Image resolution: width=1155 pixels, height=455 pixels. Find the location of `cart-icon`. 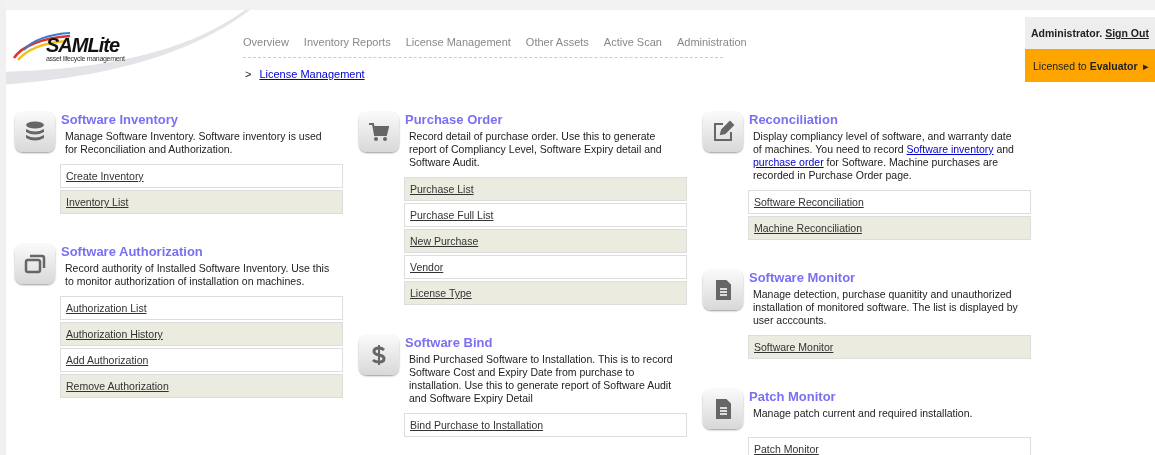

cart-icon is located at coordinates (379, 132).